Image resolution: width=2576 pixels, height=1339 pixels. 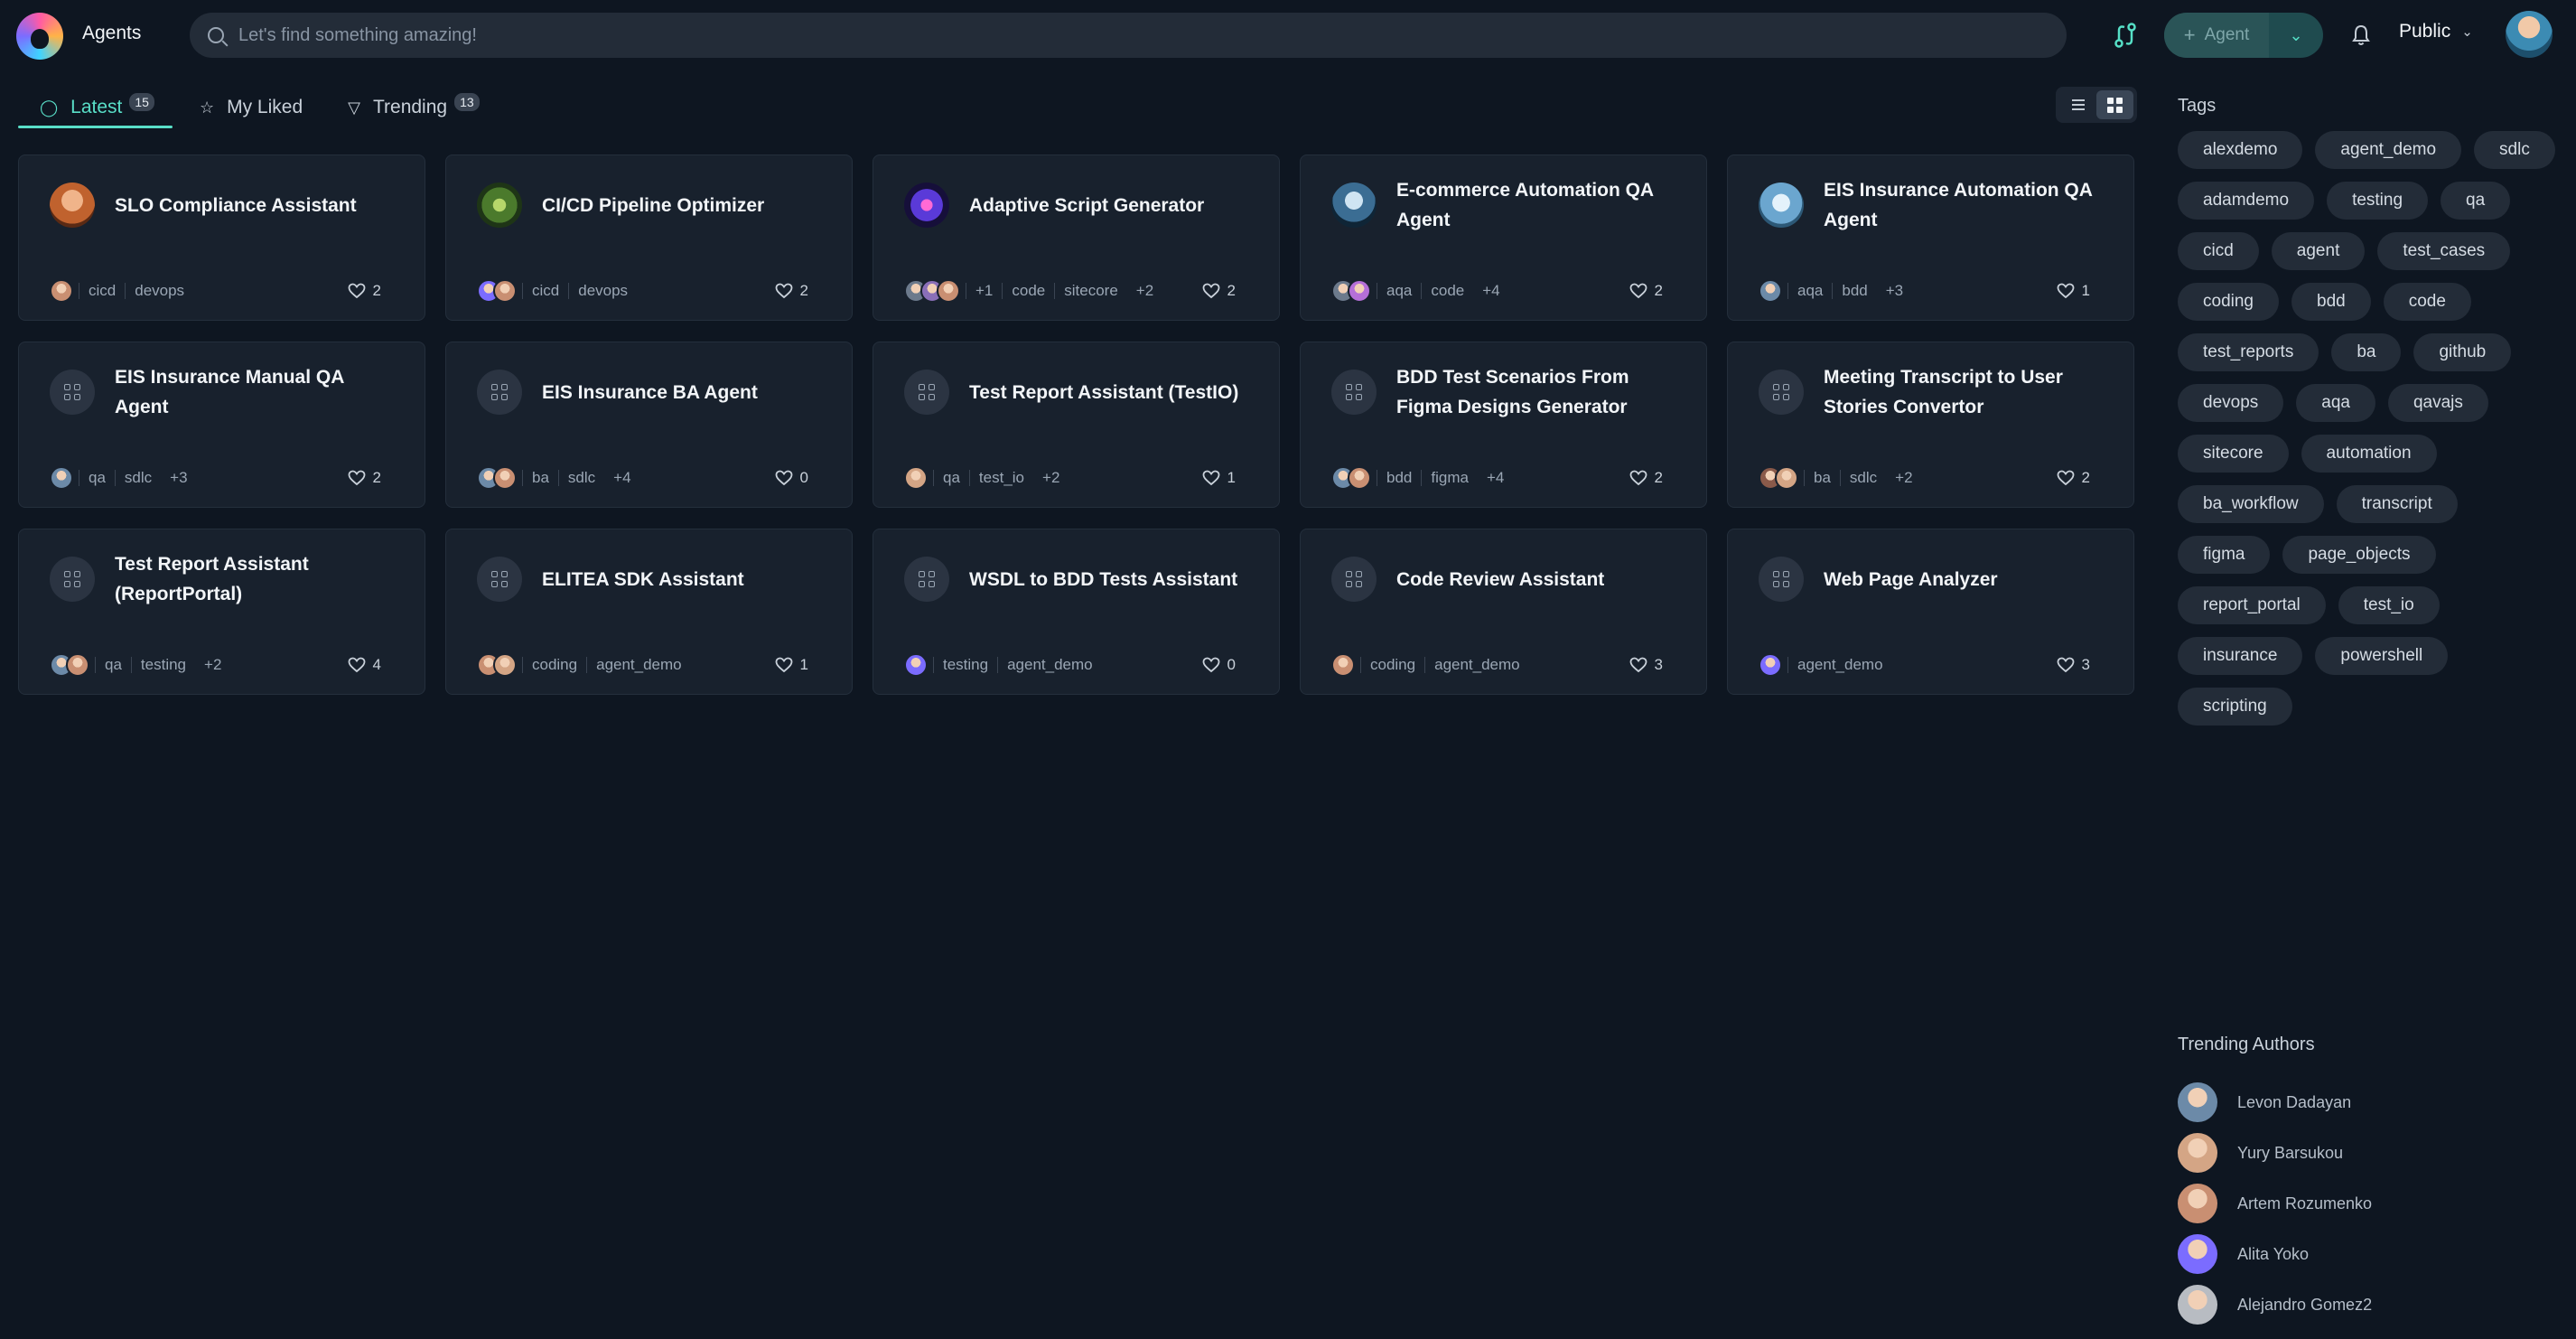 I want to click on agent-card: CI/CD Pipeline Optimizer cicd devops 2, so click(x=649, y=237).